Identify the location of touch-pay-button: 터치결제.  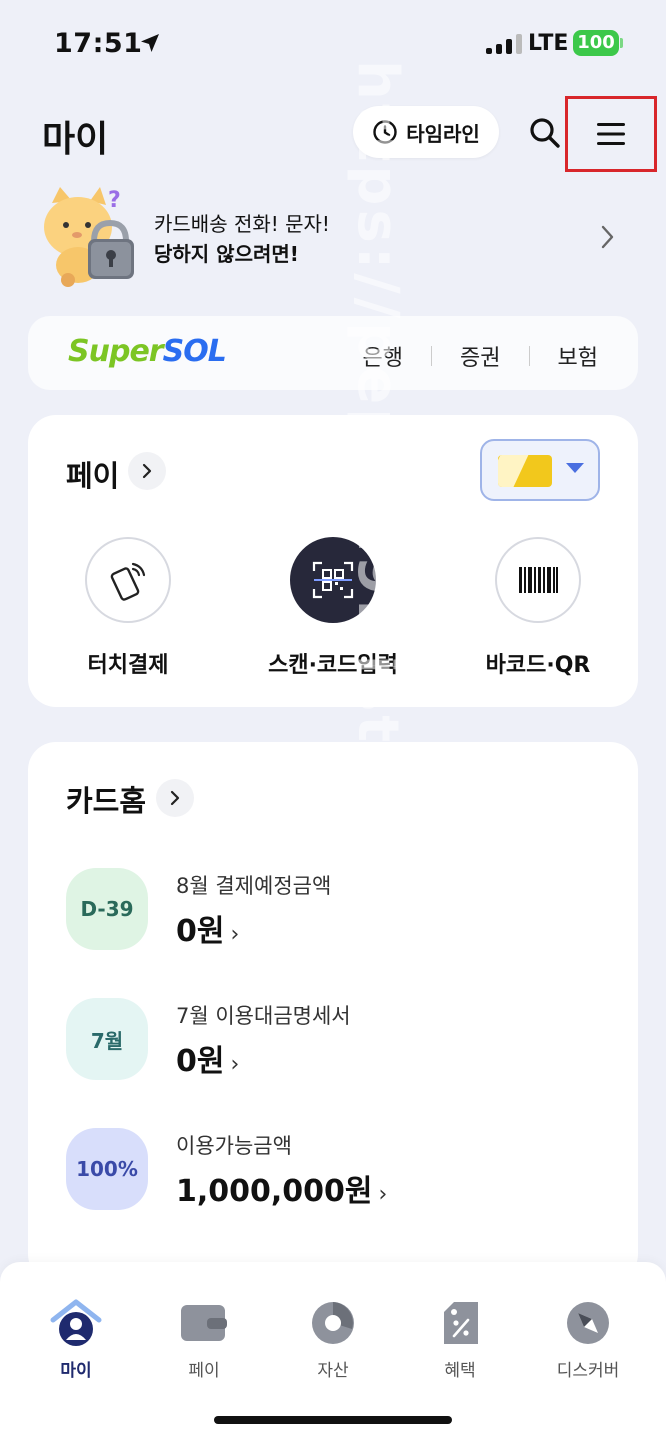
(128, 612).